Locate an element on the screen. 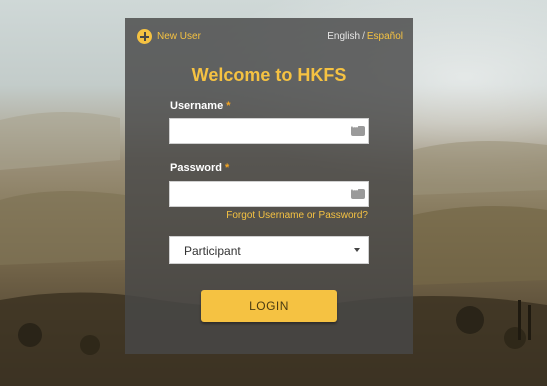 The width and height of the screenshot is (547, 386). role-select-value: Participant is located at coordinates (212, 251).